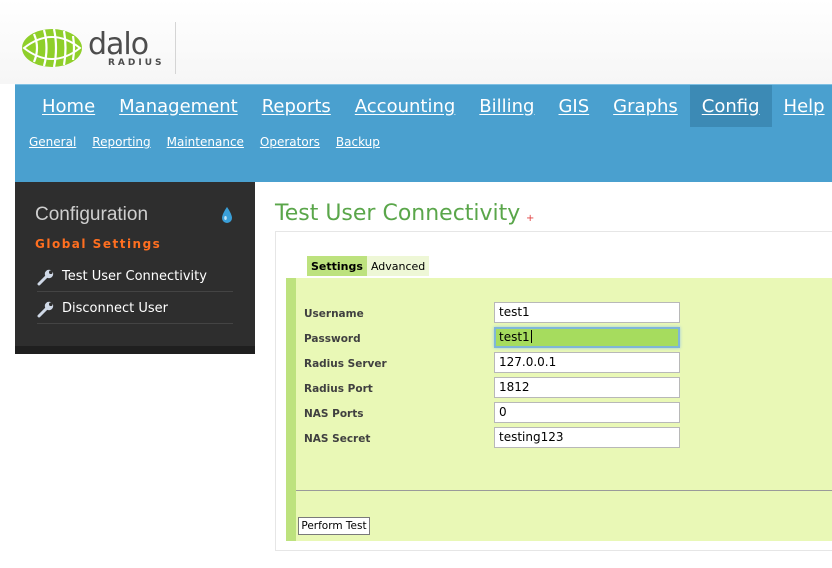 This screenshot has width=832, height=568. I want to click on perform-test-button: Perform Test, so click(334, 526).